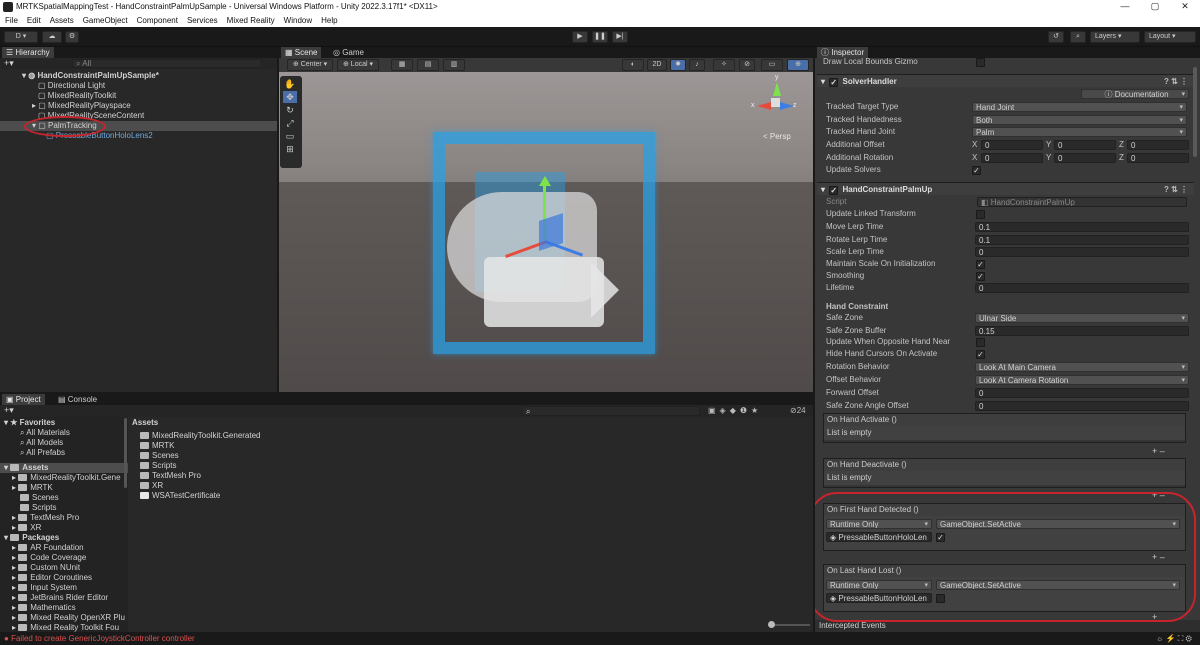 The image size is (1200, 645). What do you see at coordinates (790, 625) in the screenshot?
I see `zoom-slider` at bounding box center [790, 625].